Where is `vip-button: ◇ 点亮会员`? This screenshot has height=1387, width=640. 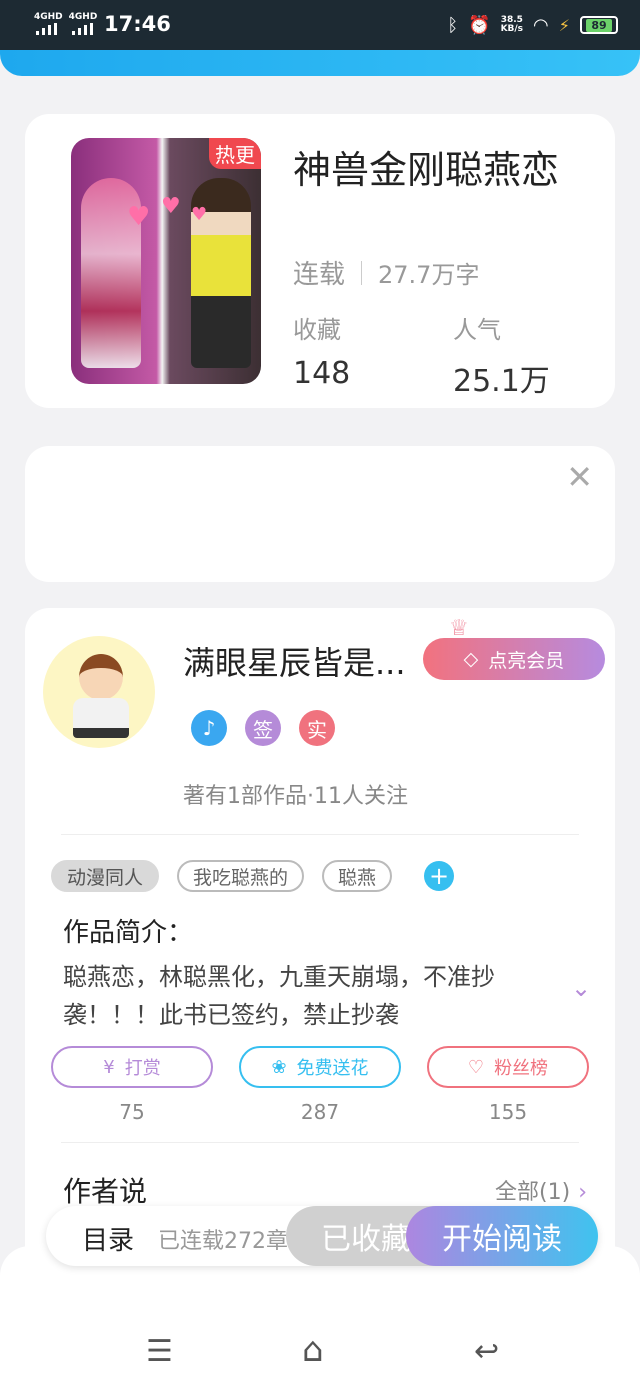
vip-button: ◇ 点亮会员 is located at coordinates (514, 659).